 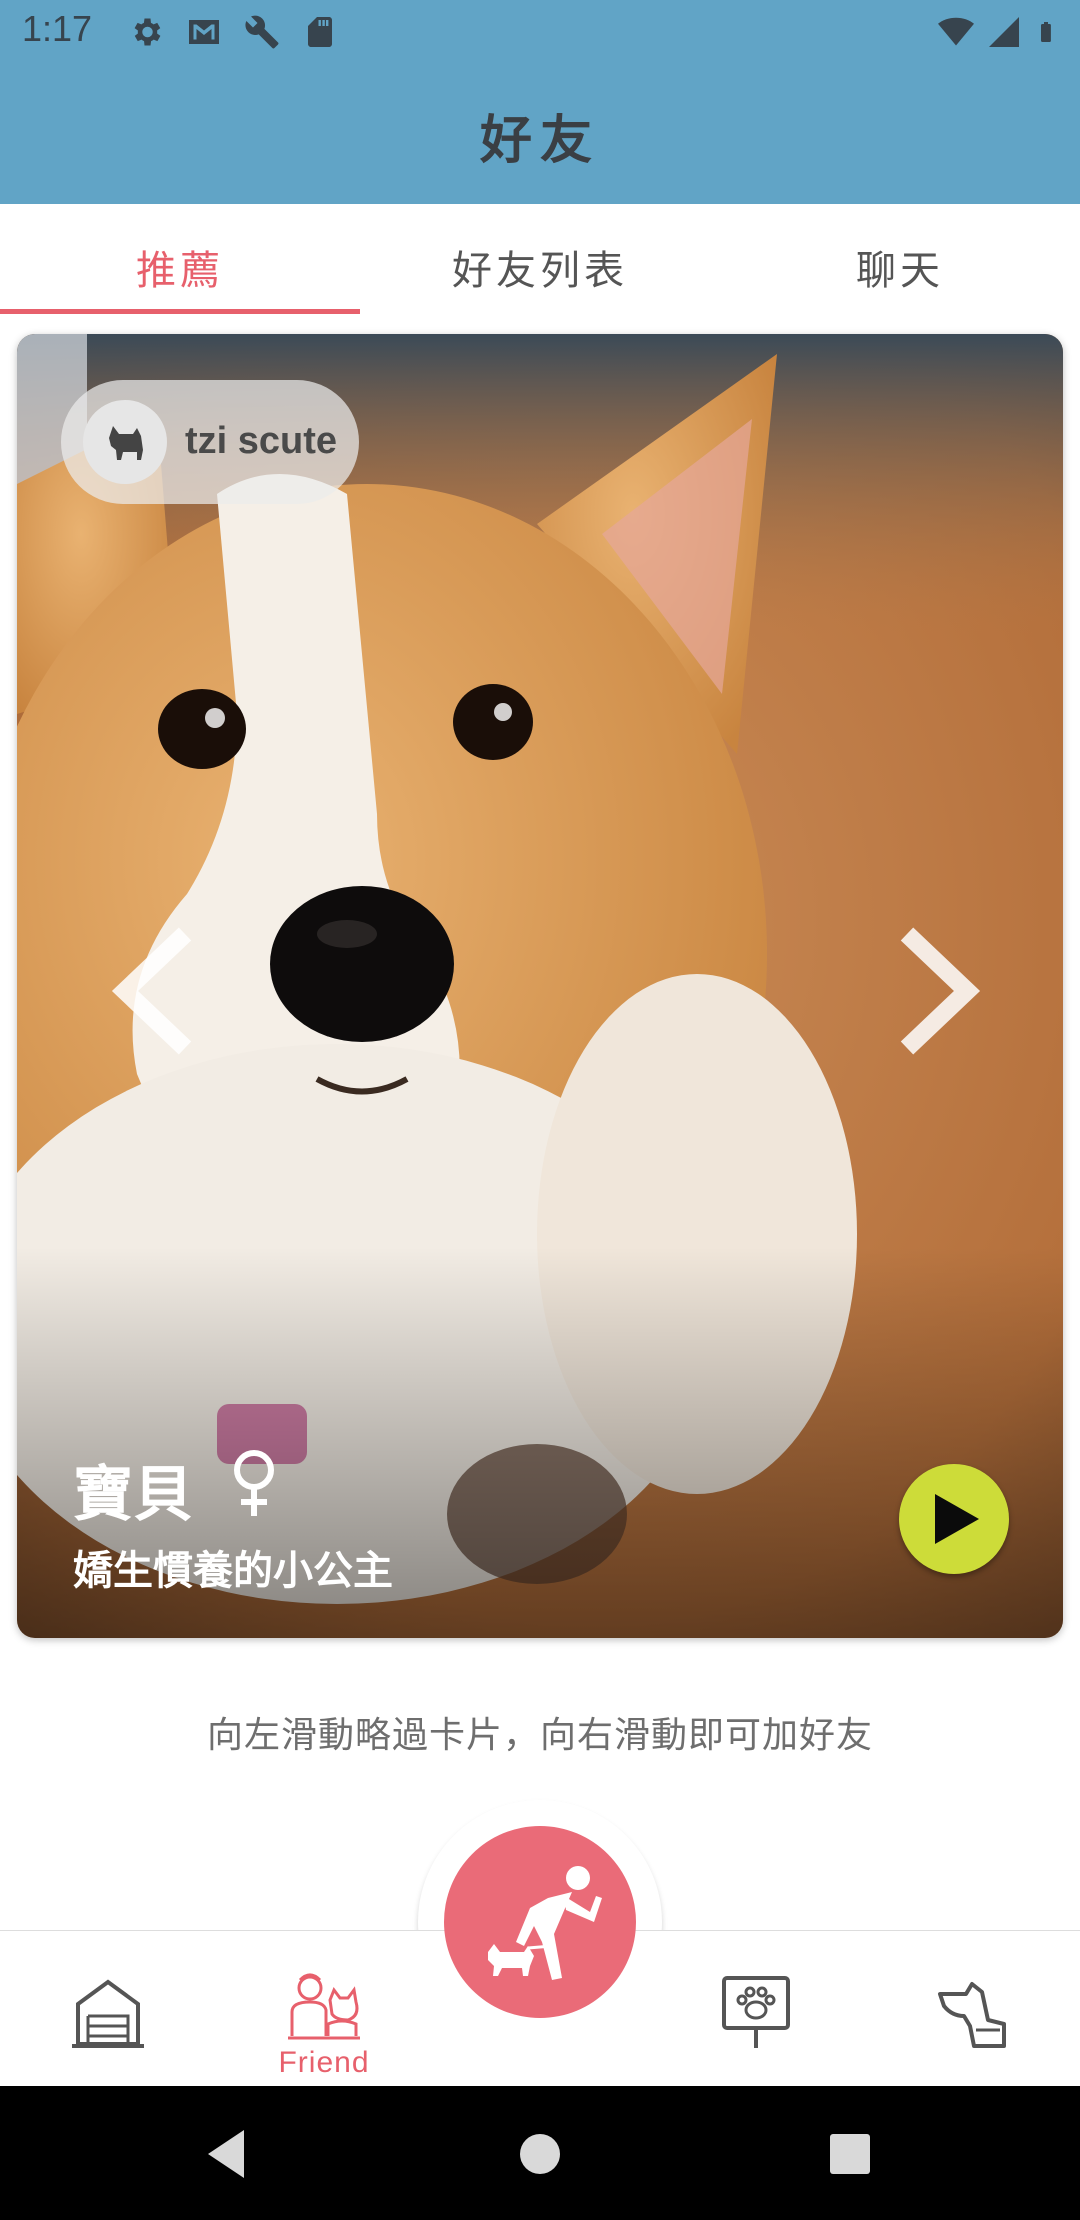 I want to click on settings-icon, so click(x=147, y=32).